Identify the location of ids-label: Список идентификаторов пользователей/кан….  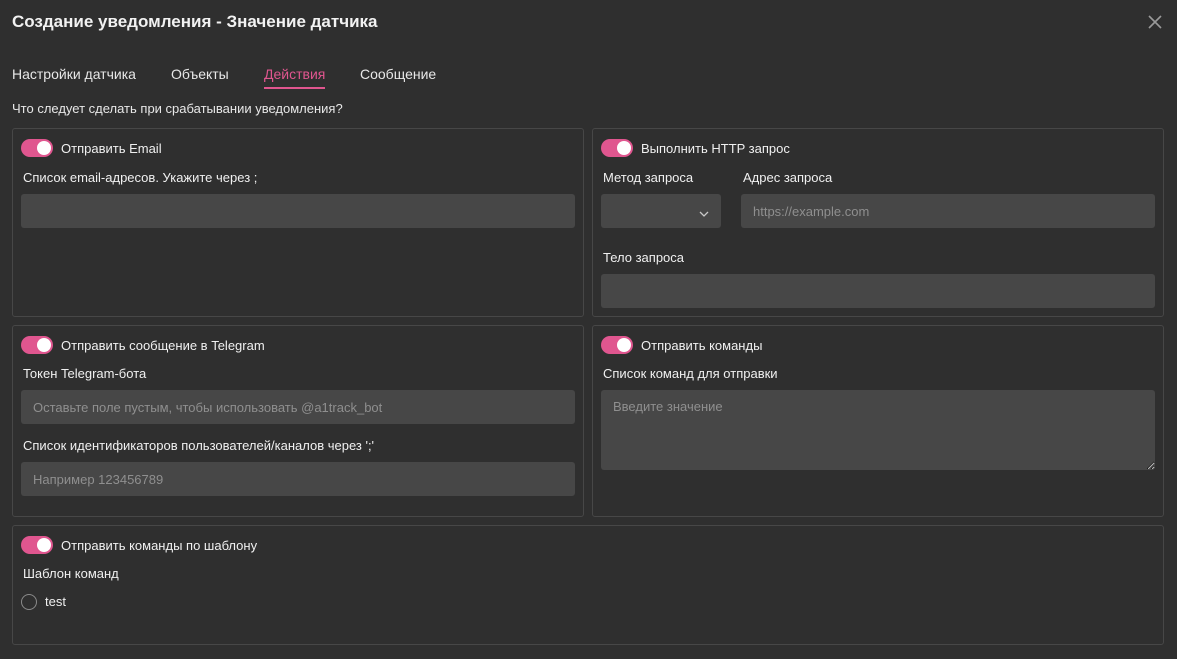
(199, 445).